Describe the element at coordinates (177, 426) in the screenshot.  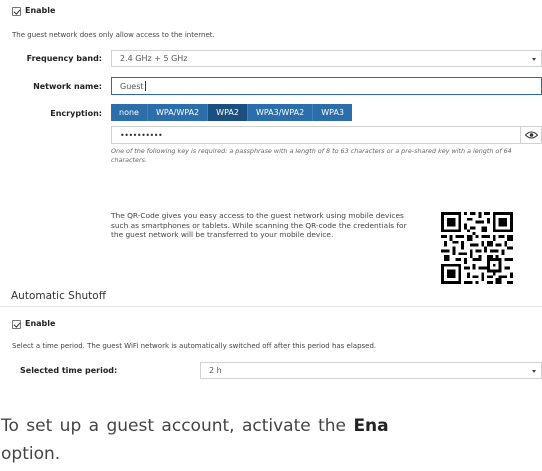
I see `instruction-prefix: To set up a guest account, activate the` at that location.